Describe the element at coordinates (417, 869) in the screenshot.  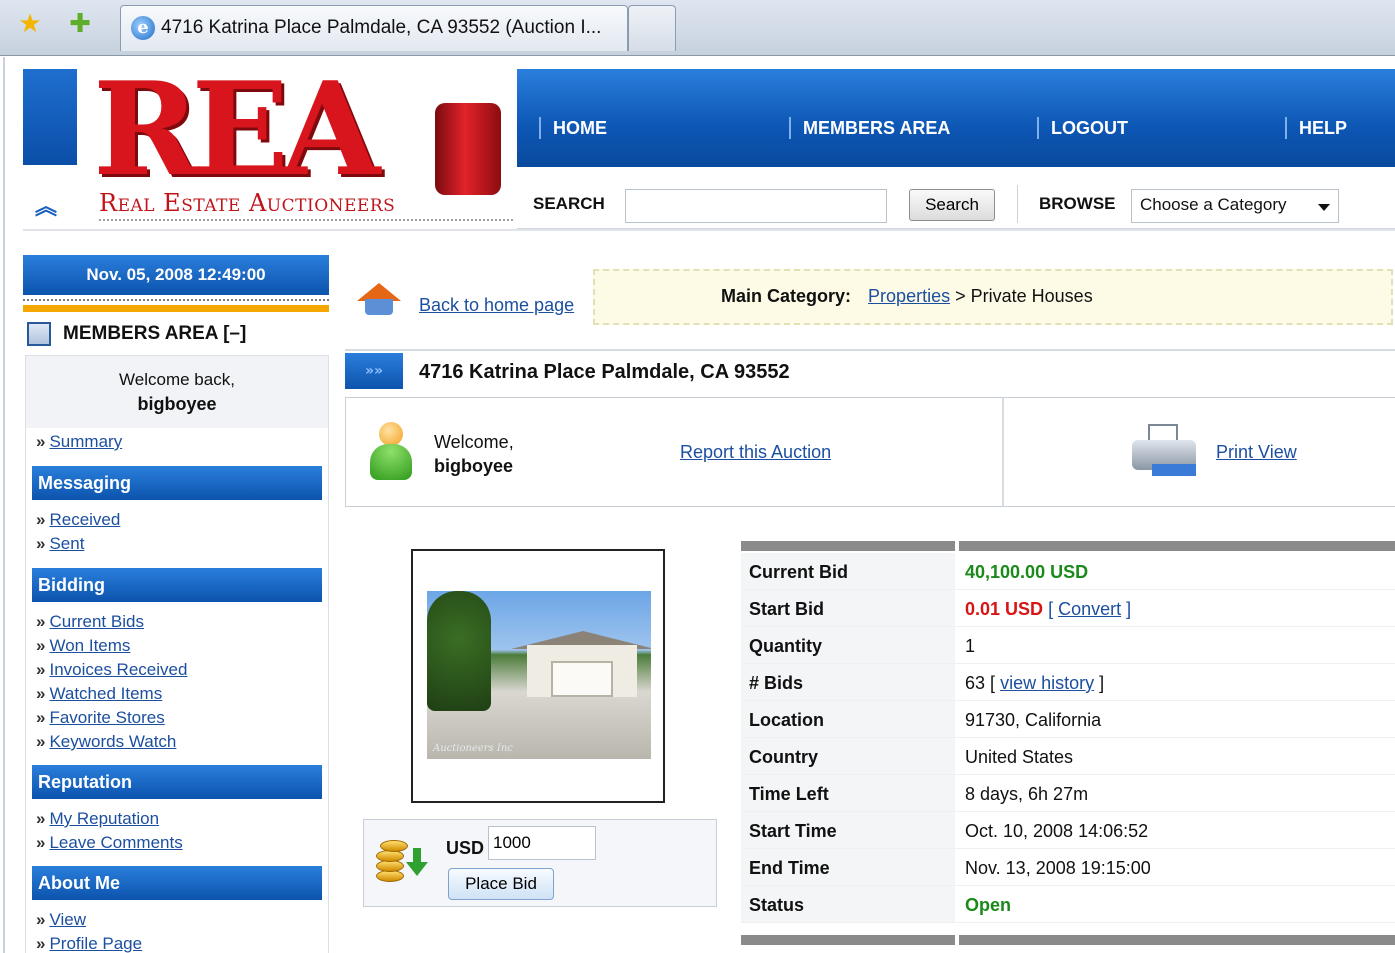
I see `down-arrow-head` at that location.